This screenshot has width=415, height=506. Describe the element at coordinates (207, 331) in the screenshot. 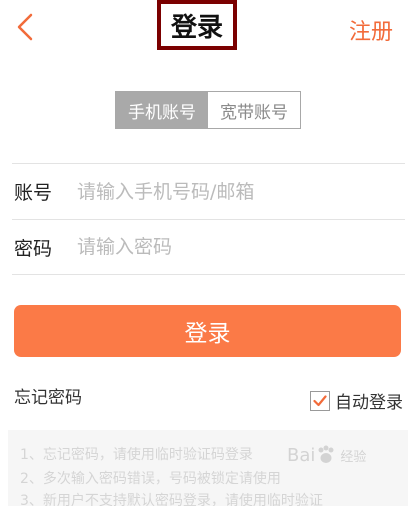

I see `login-button: 登录` at that location.